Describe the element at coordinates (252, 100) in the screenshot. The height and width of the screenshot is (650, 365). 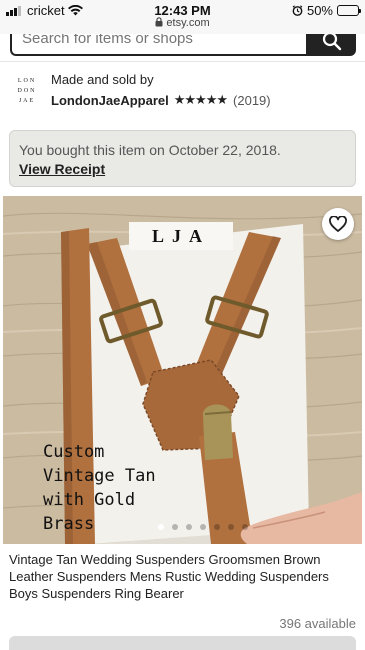
I see `review-count: (2019)` at that location.